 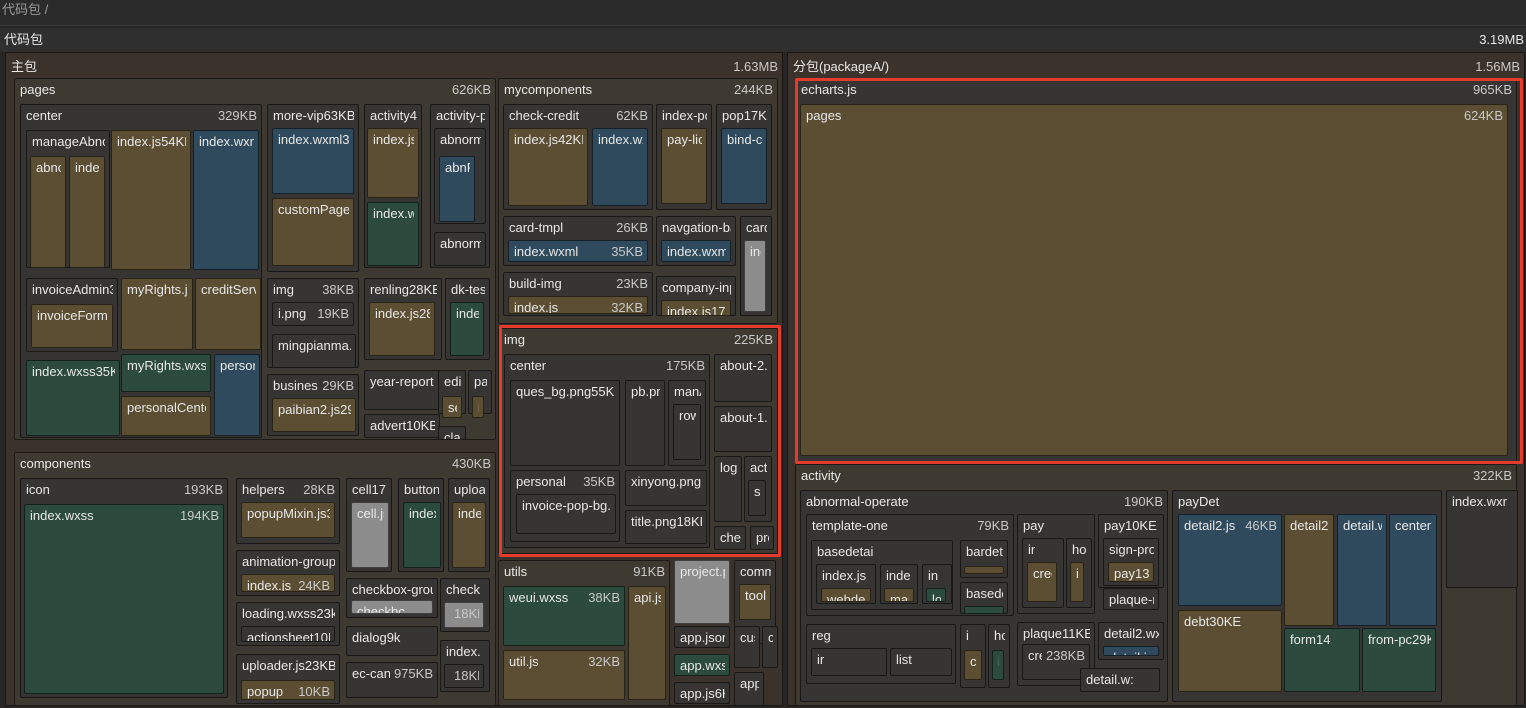 I want to click on tree-node: pay13K, so click(x=1131, y=572).